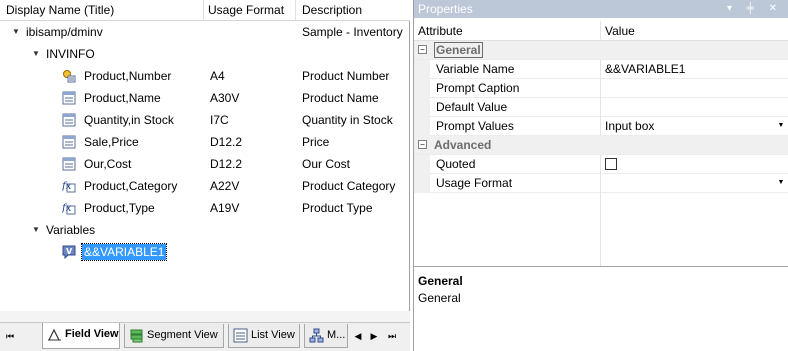  I want to click on property-row-prompt-values: Prompt Values Input box ▼, so click(601, 126).